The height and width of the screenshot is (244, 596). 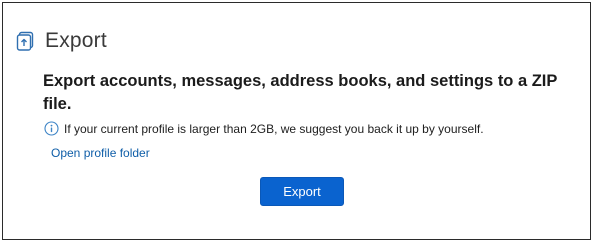 What do you see at coordinates (51, 128) in the screenshot?
I see `info-icon` at bounding box center [51, 128].